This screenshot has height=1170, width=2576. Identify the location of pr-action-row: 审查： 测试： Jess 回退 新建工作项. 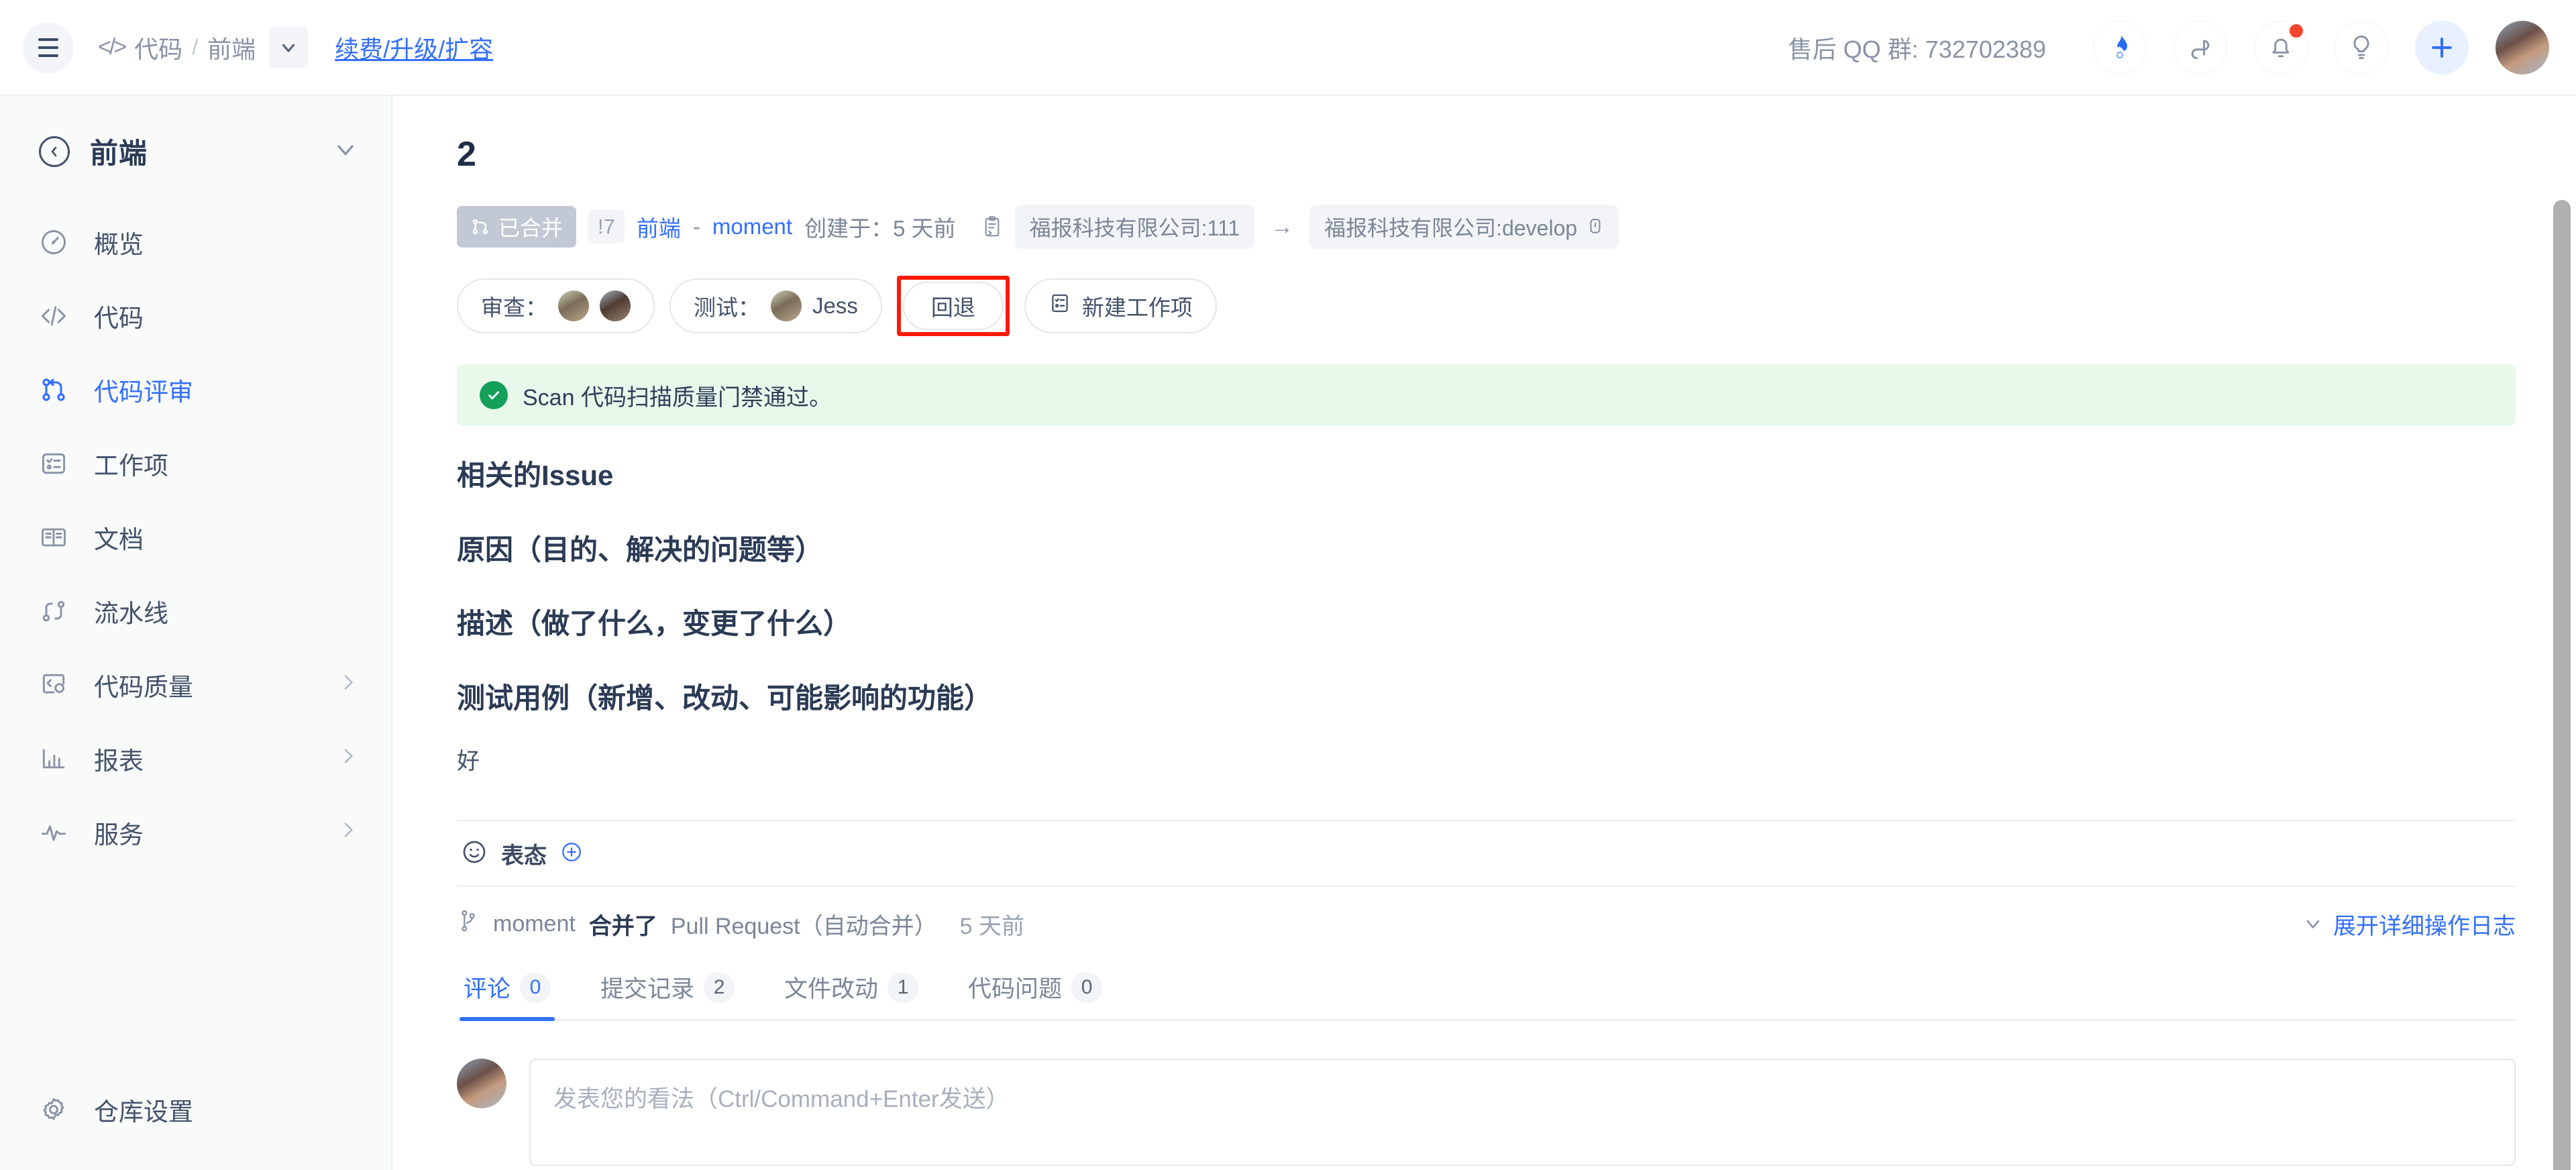
(1486, 306).